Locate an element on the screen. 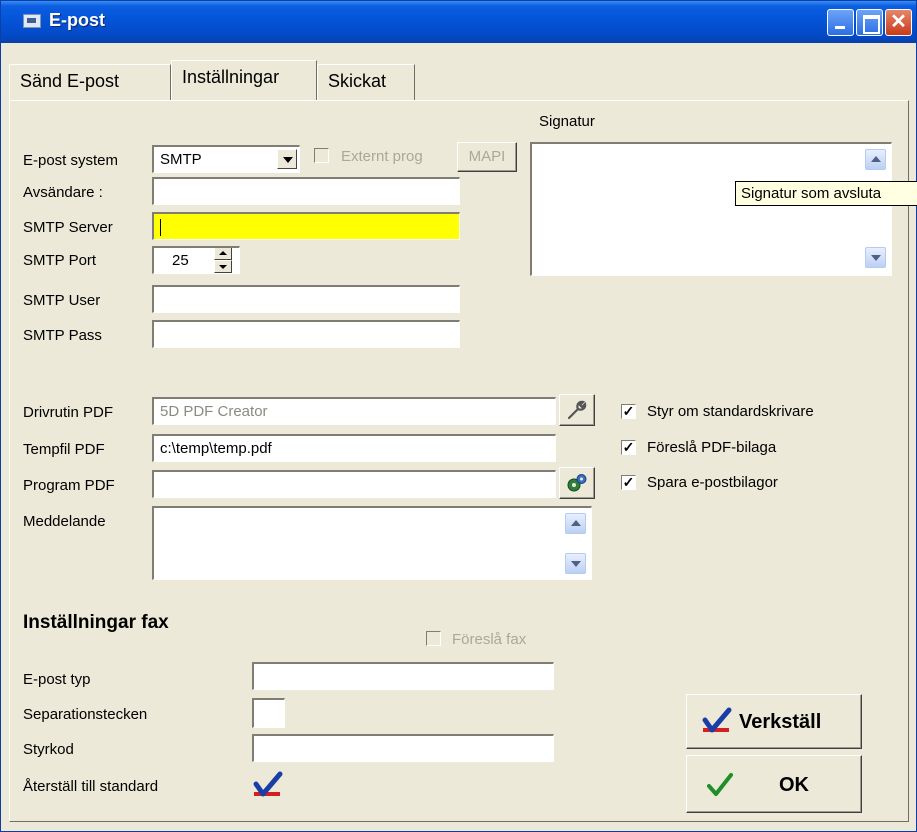 Image resolution: width=917 pixels, height=832 pixels. tab-settings: Inställningar is located at coordinates (244, 80).